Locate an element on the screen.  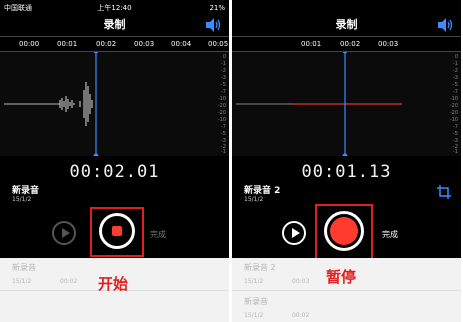
status-bar: 中国联通 上午12:40 21% is located at coordinates (114, 8).